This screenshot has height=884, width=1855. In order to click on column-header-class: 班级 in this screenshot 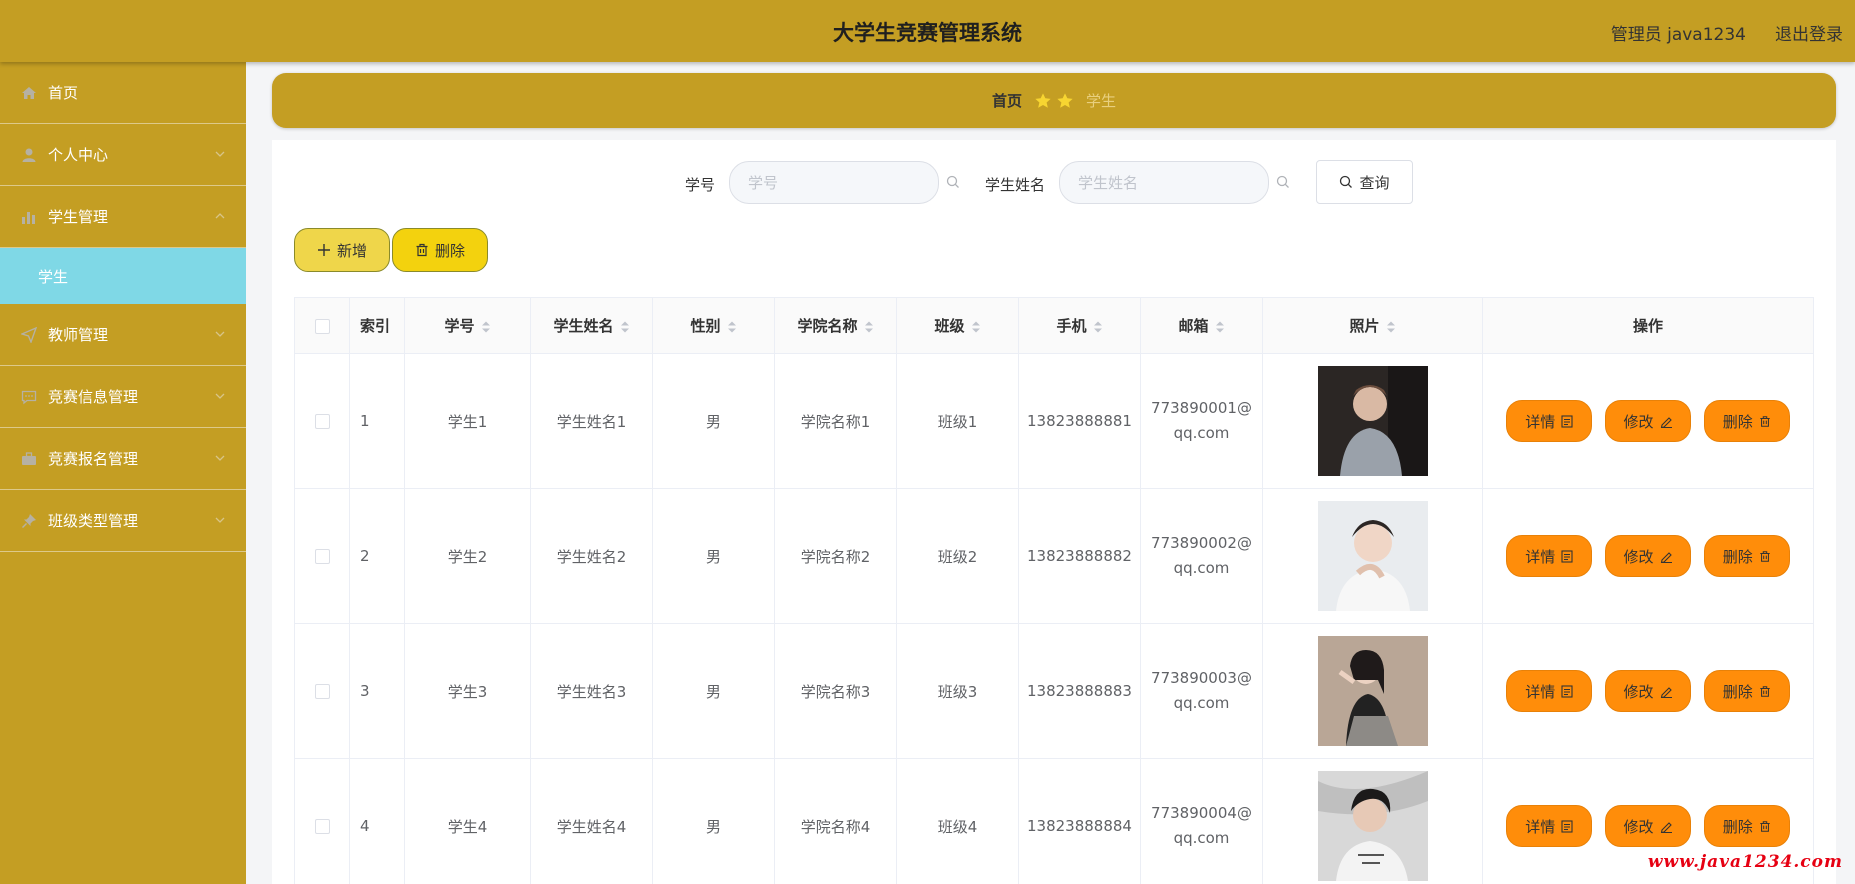, I will do `click(957, 325)`.